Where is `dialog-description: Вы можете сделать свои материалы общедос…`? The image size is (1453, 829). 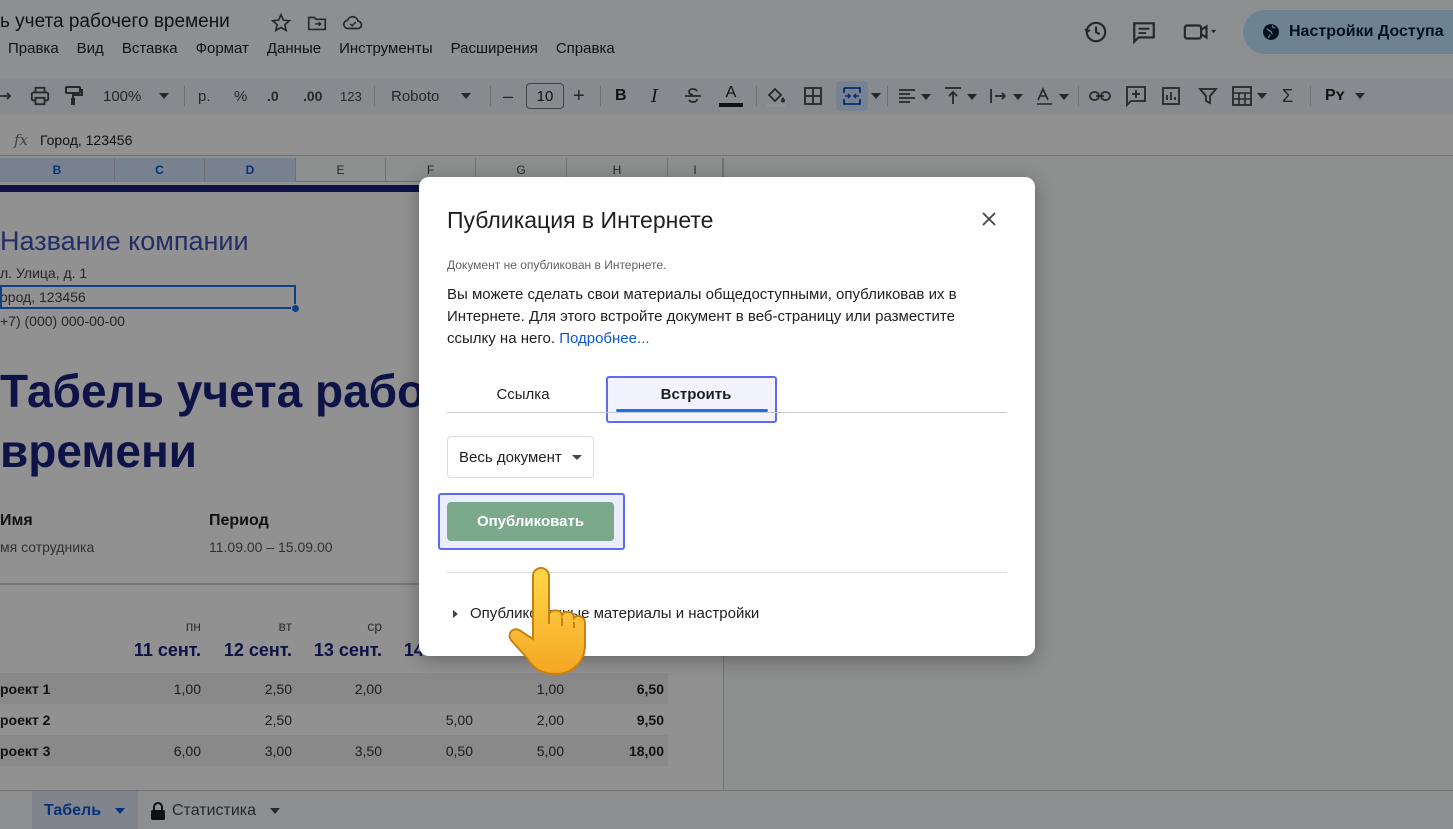 dialog-description: Вы можете сделать свои материалы общедос… is located at coordinates (727, 317).